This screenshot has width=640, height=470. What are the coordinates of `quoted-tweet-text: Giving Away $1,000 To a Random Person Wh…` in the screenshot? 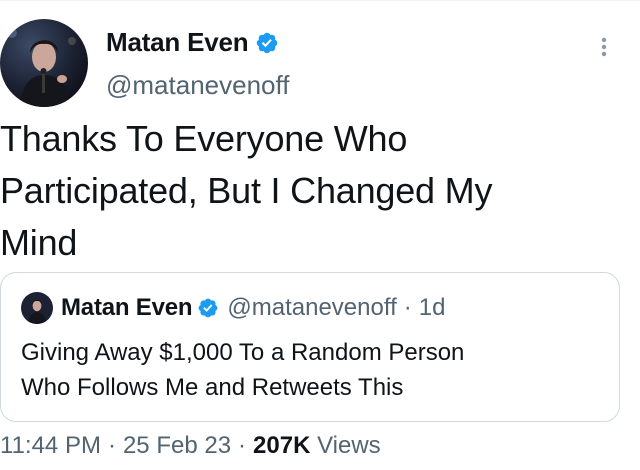 It's located at (316, 370).